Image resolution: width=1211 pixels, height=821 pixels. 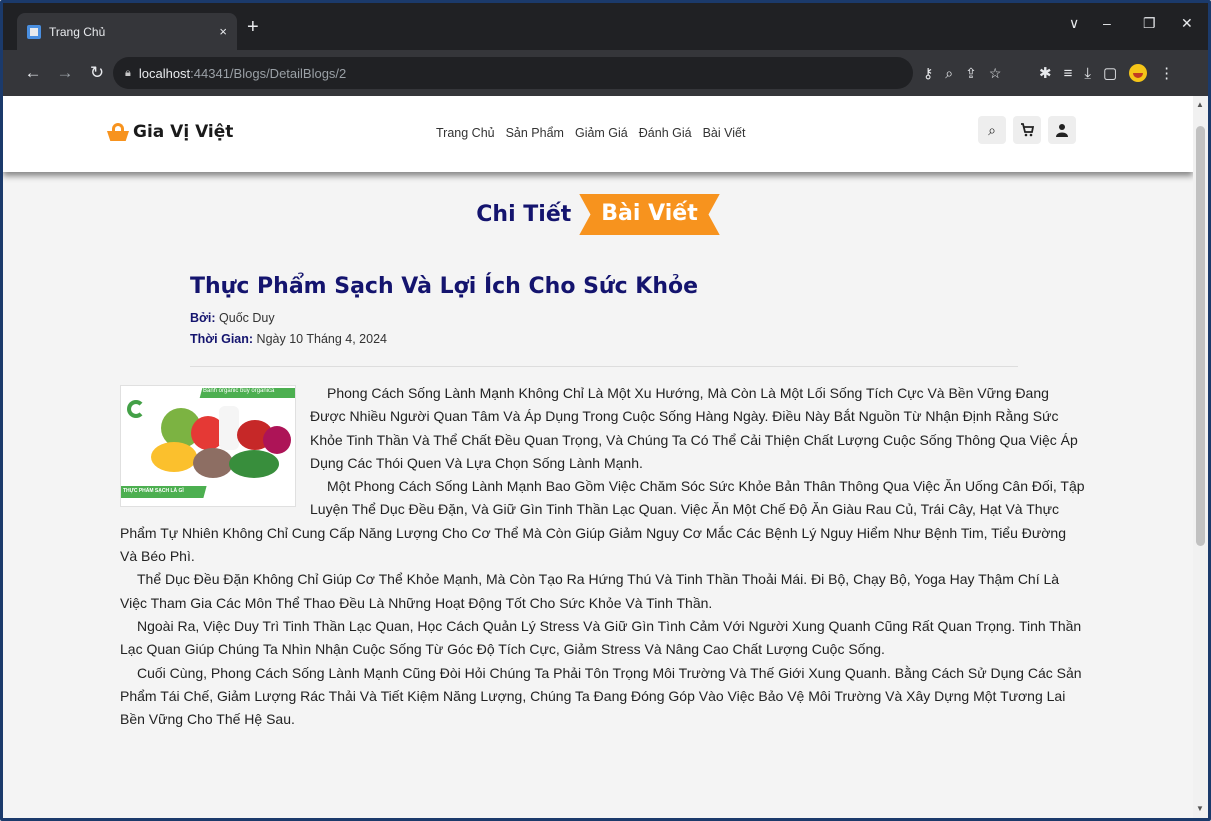 I want to click on back-icon: ←, so click(x=33, y=73).